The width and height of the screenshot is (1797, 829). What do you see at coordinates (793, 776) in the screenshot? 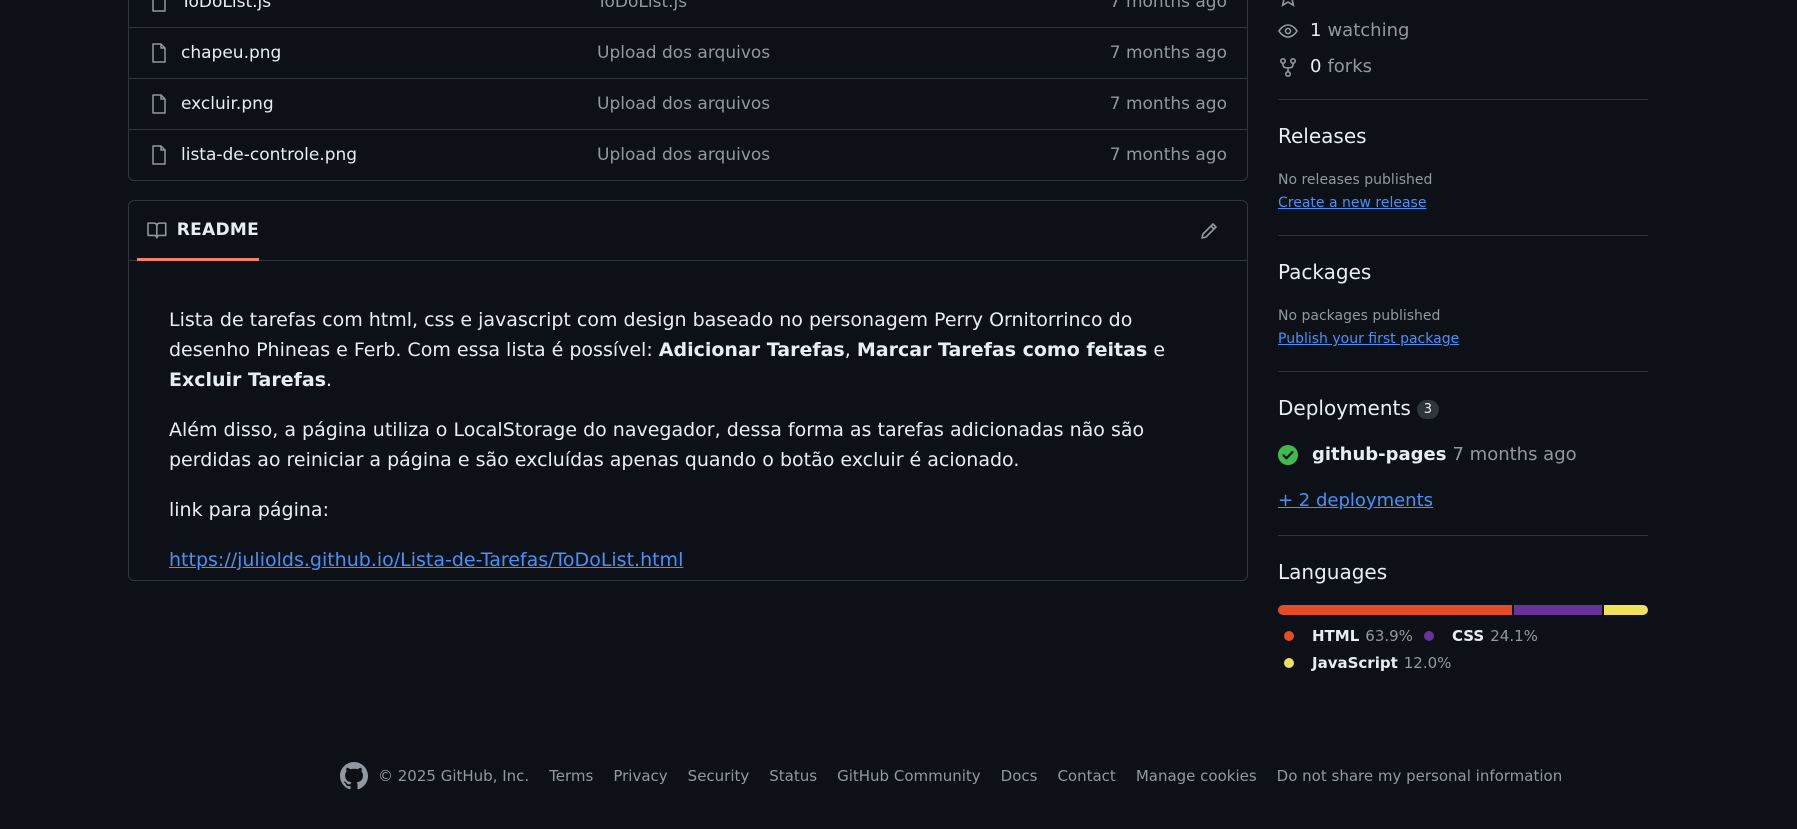
I see `footer-link-status: Status` at bounding box center [793, 776].